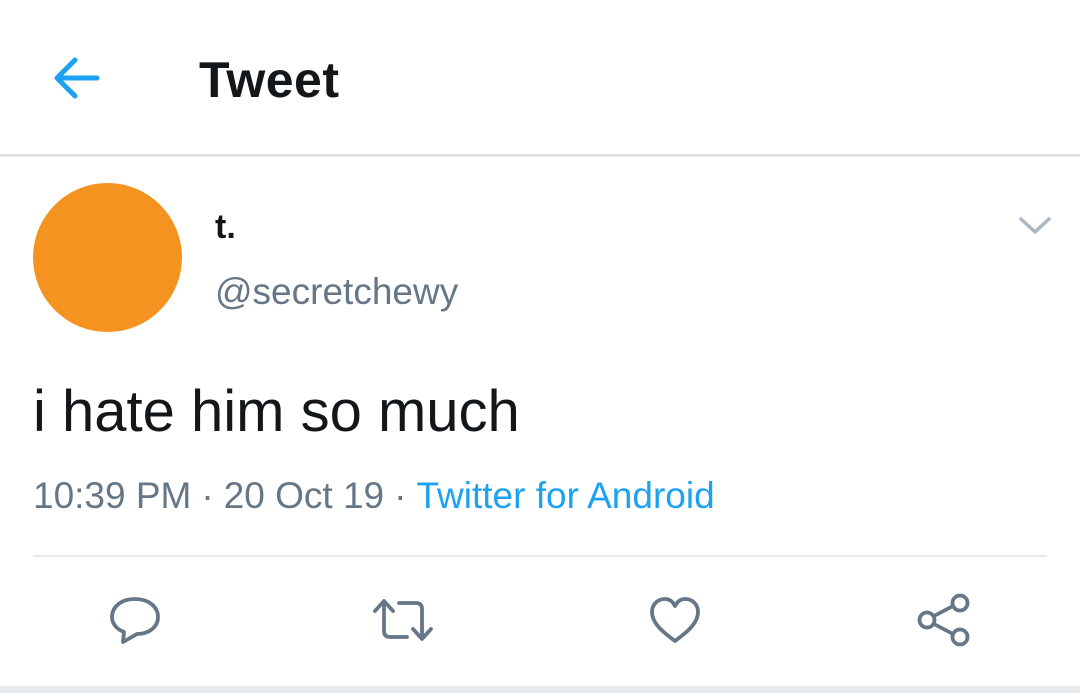 The height and width of the screenshot is (693, 1080). What do you see at coordinates (276, 411) in the screenshot?
I see `tweet-text: i hate him so much` at bounding box center [276, 411].